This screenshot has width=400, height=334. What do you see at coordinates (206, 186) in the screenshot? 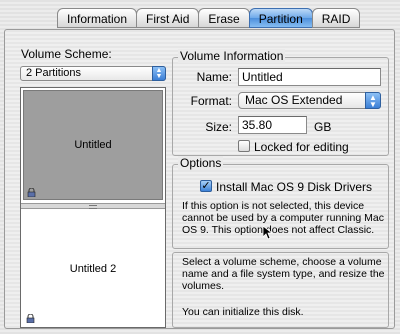
I see `install-os9-drivers-checkbox: ✓` at bounding box center [206, 186].